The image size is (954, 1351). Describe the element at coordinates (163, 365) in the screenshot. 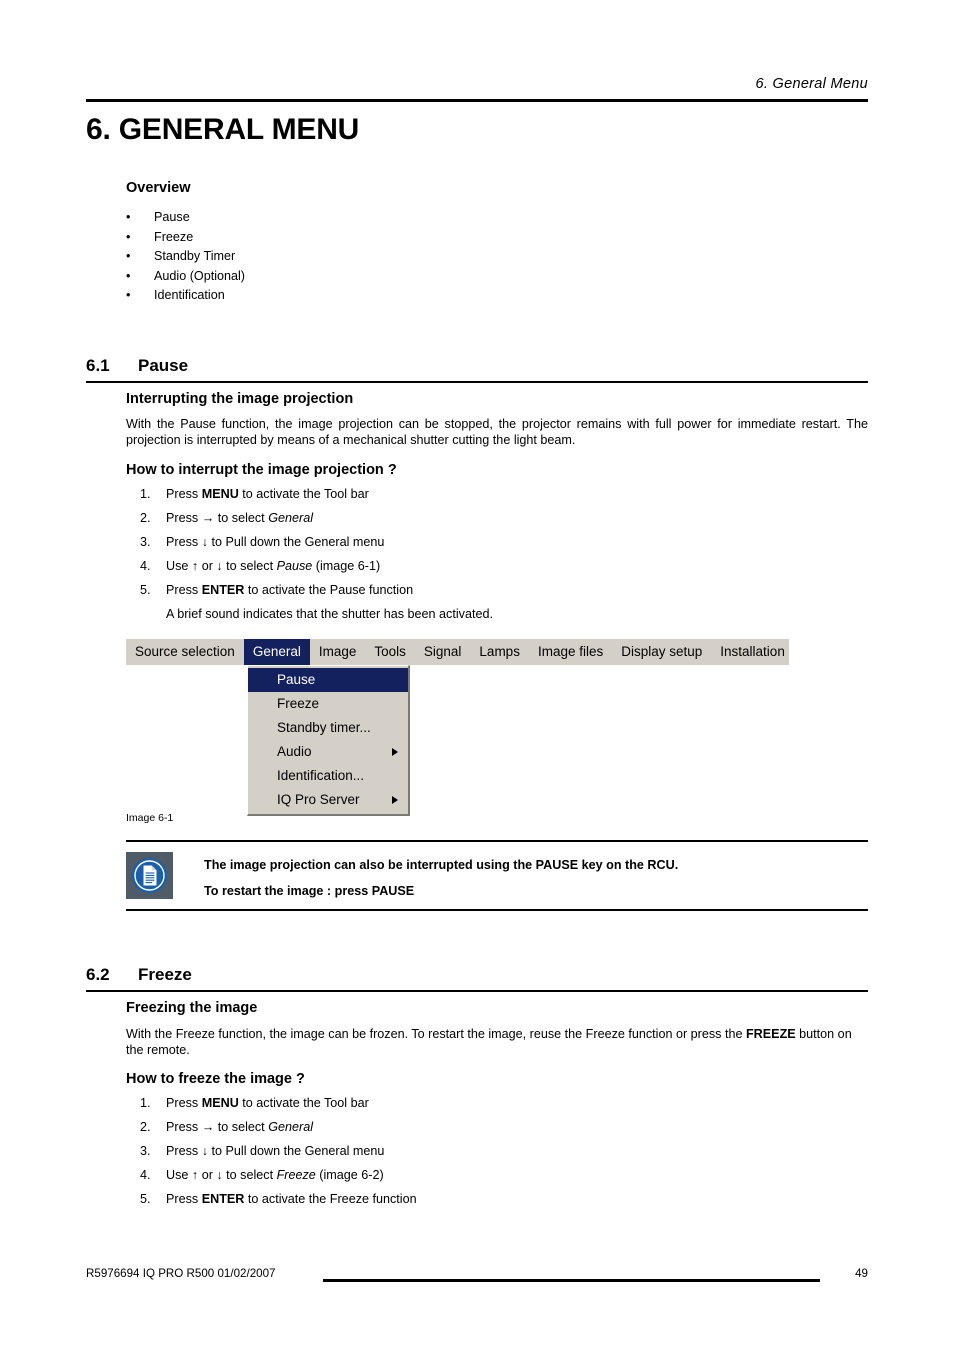

I see `section-title: Pause` at that location.